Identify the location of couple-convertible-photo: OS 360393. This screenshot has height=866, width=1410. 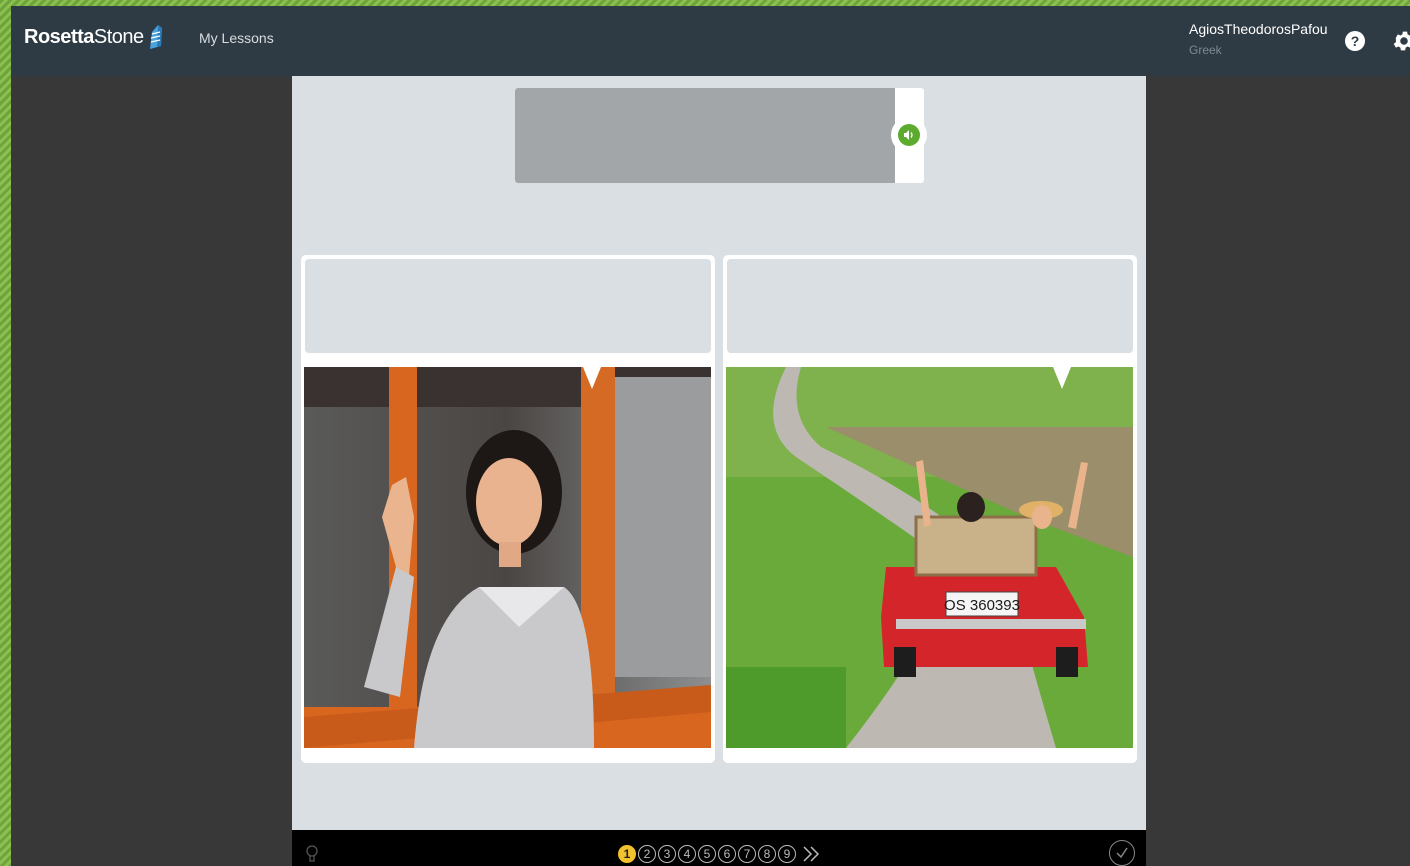
(929, 557).